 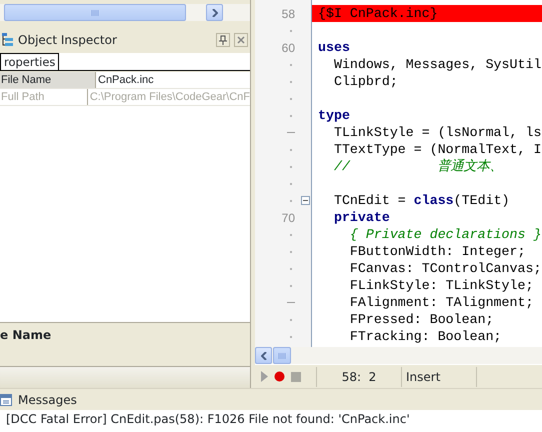 What do you see at coordinates (421, 319) in the screenshot?
I see `code-line: FPressed: Boolean;` at bounding box center [421, 319].